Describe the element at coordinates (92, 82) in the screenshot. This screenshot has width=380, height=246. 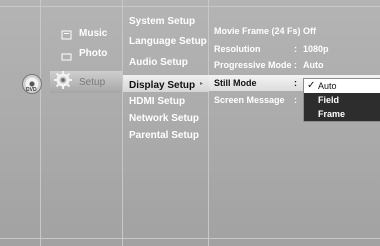
I see `menu-item-setup-label: Setup` at that location.